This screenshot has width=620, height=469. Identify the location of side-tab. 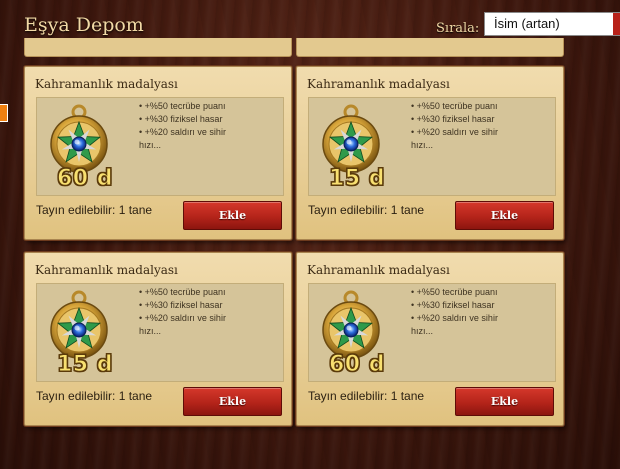
(4, 113).